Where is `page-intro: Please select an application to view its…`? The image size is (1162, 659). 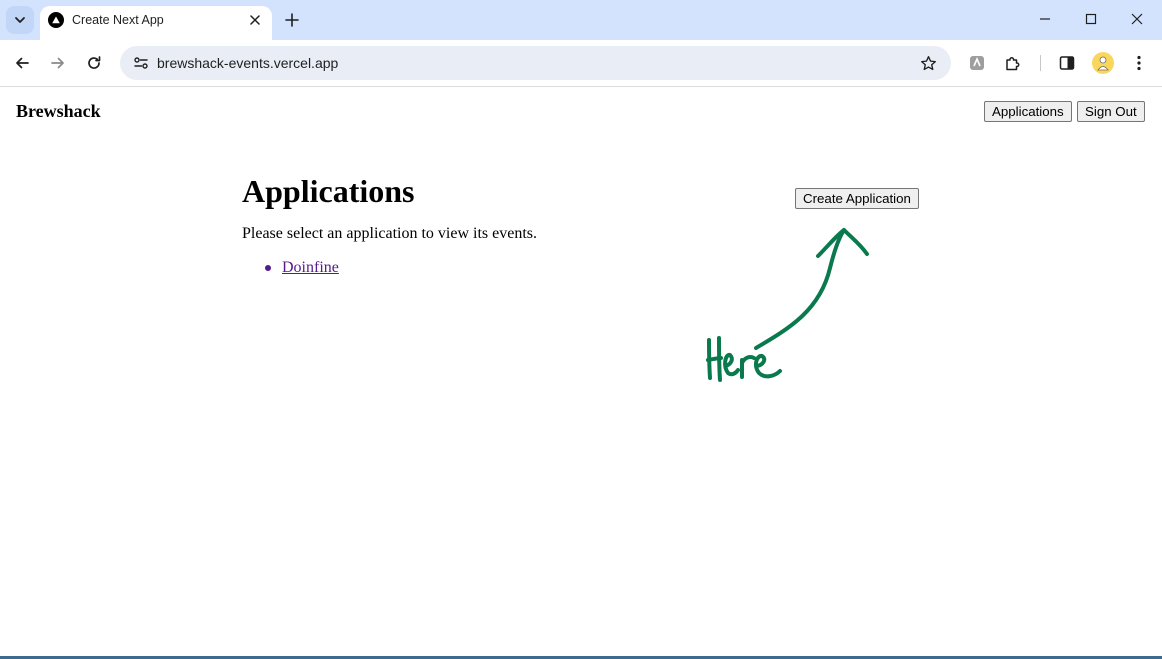
page-intro: Please select an application to view its… is located at coordinates (390, 233).